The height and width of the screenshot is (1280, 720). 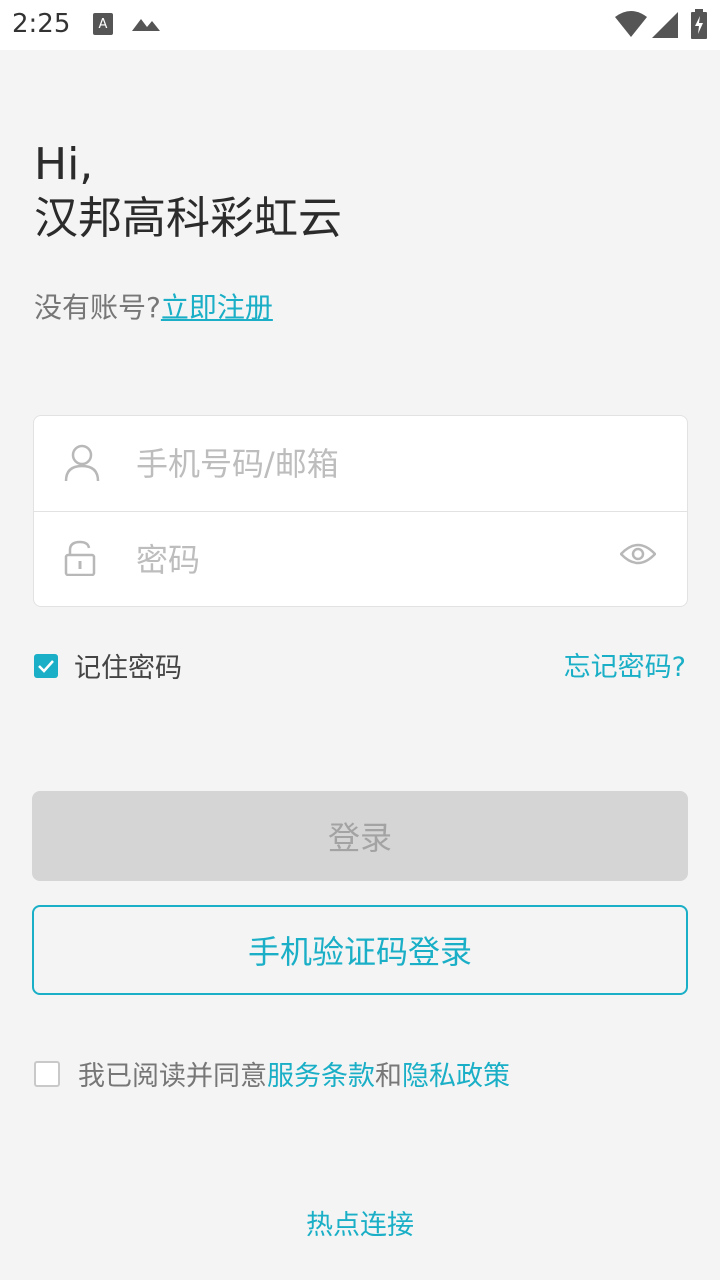 What do you see at coordinates (188, 218) in the screenshot?
I see `app-name-title: 汉邦高科彩虹云` at bounding box center [188, 218].